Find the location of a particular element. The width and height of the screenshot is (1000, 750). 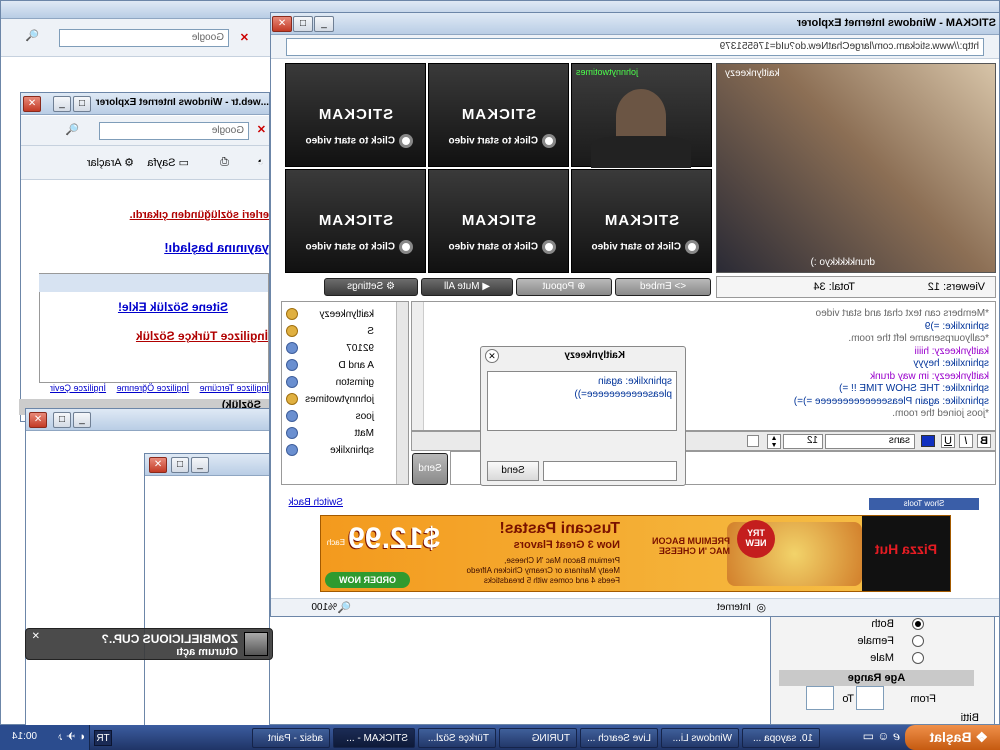

cam-slot-6-logo: STICKAM is located at coordinates (355, 220).